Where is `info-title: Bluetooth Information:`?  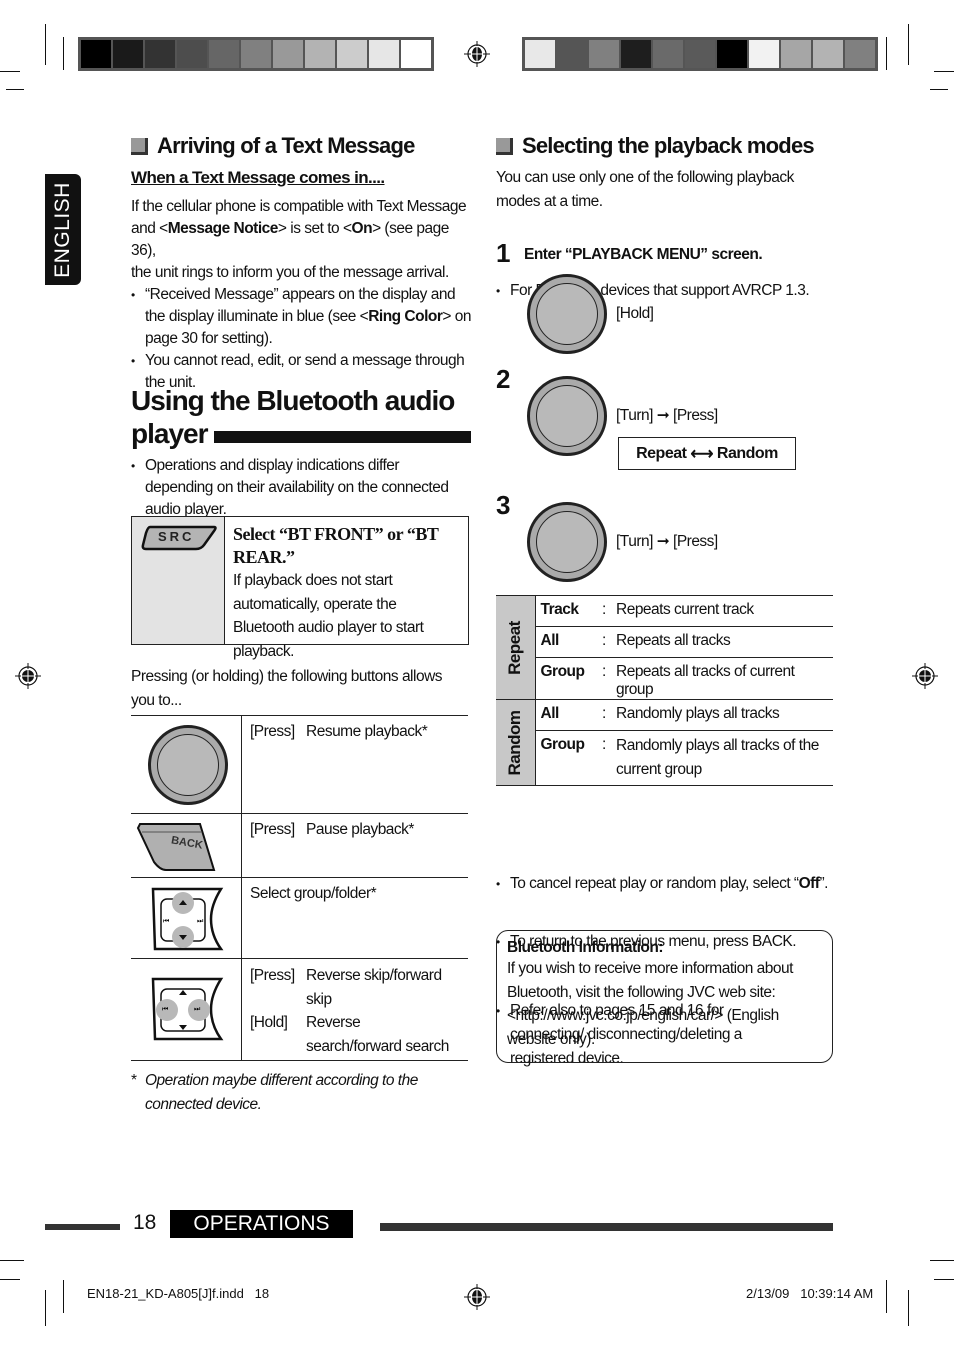
info-title: Bluetooth Information: is located at coordinates (585, 947).